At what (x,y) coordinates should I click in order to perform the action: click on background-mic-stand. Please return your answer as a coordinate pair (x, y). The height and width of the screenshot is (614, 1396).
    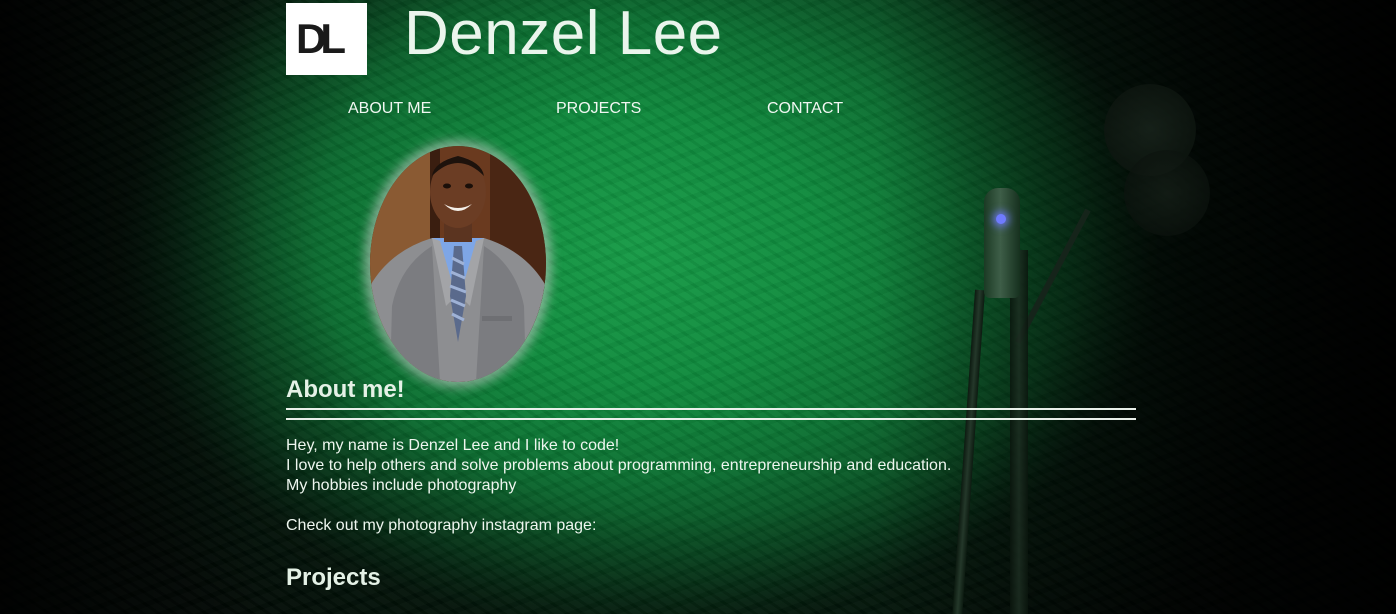
    Looking at the image, I should click on (968, 451).